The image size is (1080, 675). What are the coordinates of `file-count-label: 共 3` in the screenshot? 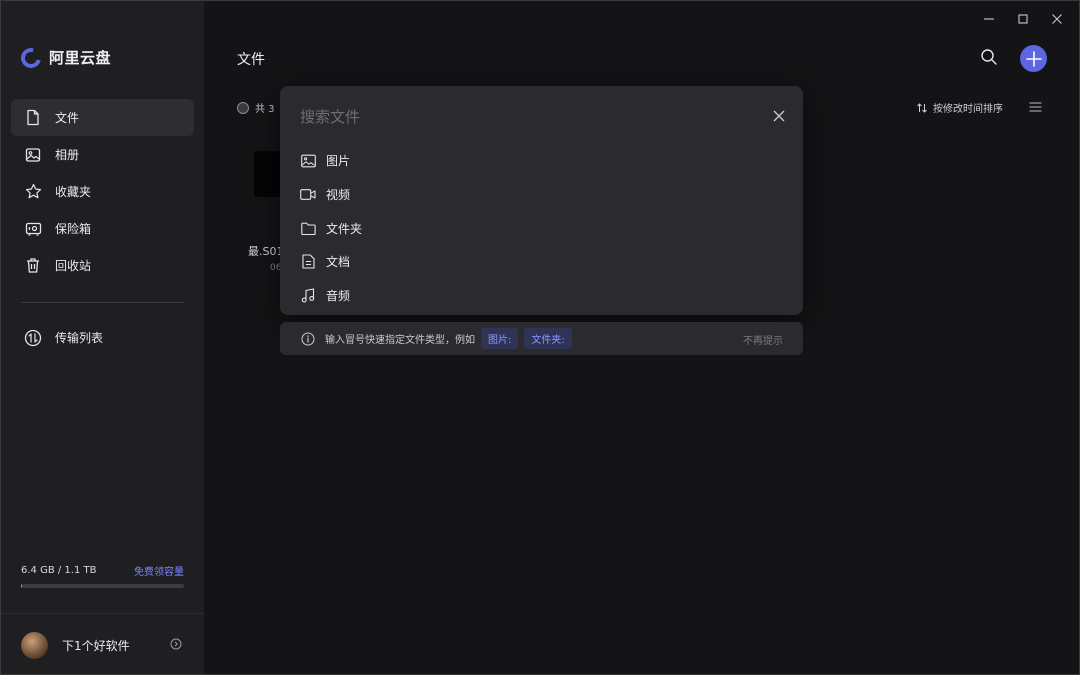 It's located at (265, 109).